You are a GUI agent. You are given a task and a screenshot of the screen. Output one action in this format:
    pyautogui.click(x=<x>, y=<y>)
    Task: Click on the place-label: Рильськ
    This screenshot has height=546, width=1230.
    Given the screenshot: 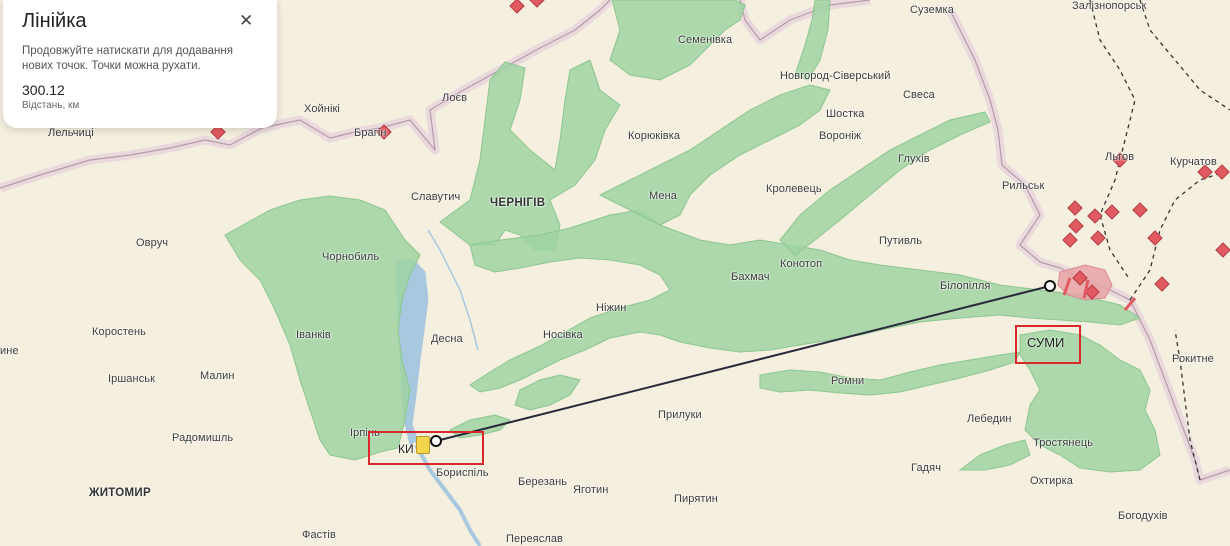 What is the action you would take?
    pyautogui.click(x=1023, y=186)
    